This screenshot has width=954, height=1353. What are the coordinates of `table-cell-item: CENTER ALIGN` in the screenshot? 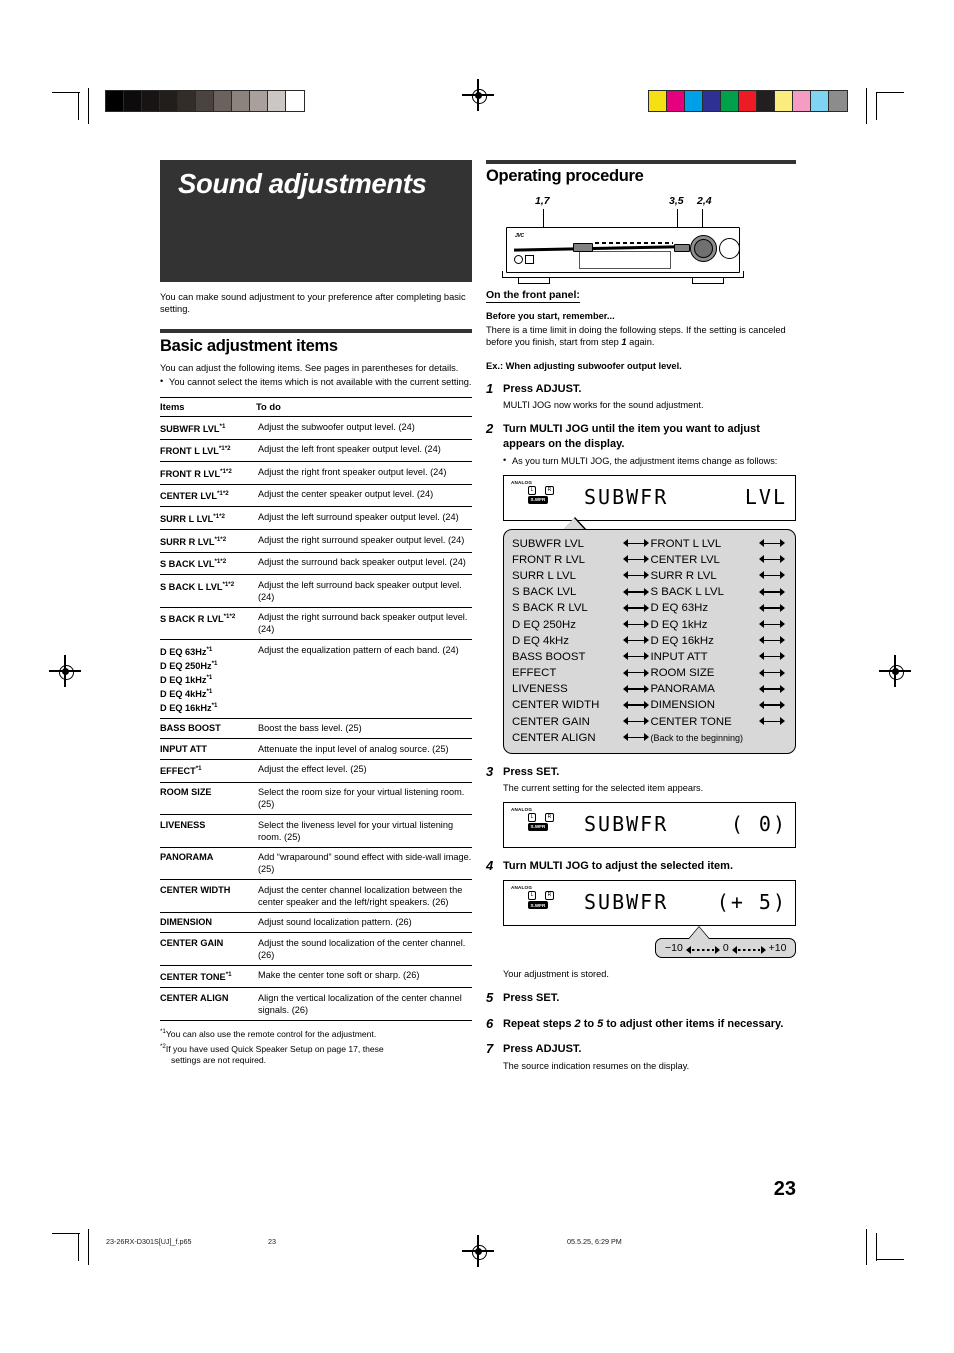 It's located at (208, 1004).